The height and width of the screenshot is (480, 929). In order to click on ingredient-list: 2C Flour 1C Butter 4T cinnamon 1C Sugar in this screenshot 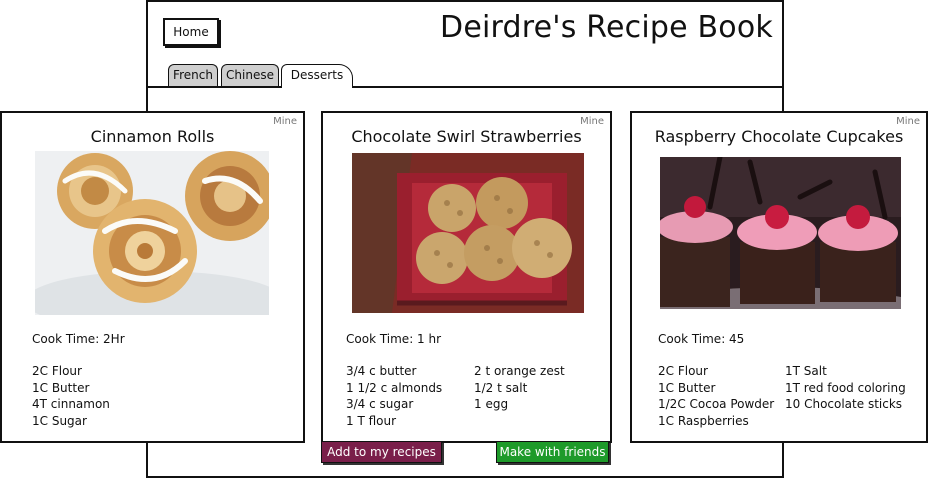, I will do `click(71, 396)`.